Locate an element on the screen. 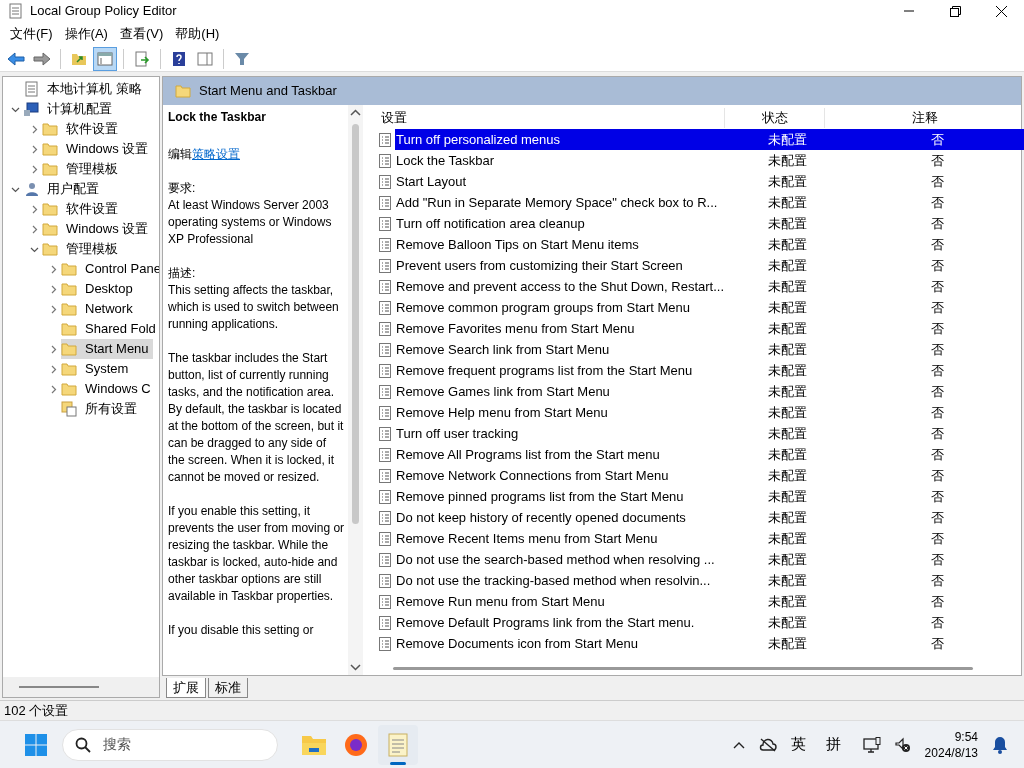 The height and width of the screenshot is (768, 1024). column-header: 注释 is located at coordinates (924, 118).